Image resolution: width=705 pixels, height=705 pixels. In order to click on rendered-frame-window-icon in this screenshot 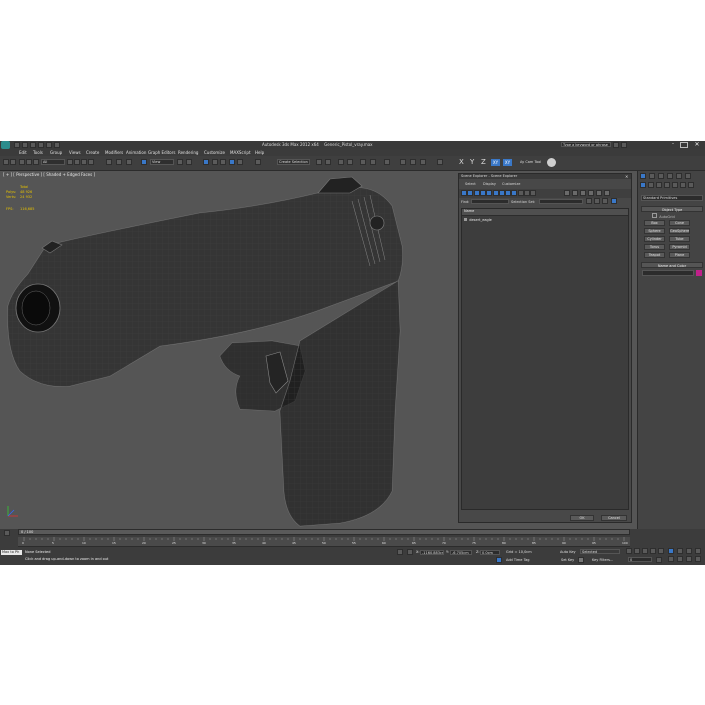, I will do `click(413, 162)`.